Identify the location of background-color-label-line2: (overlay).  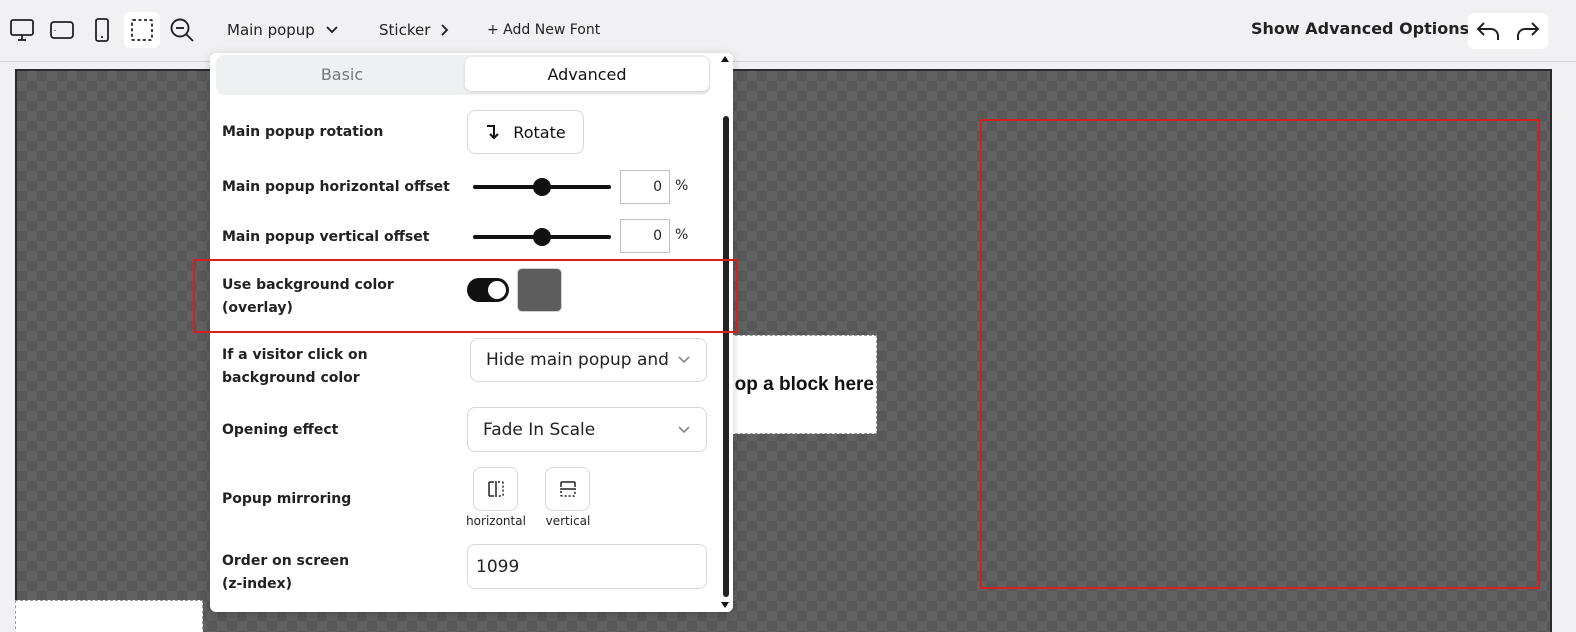
(257, 308).